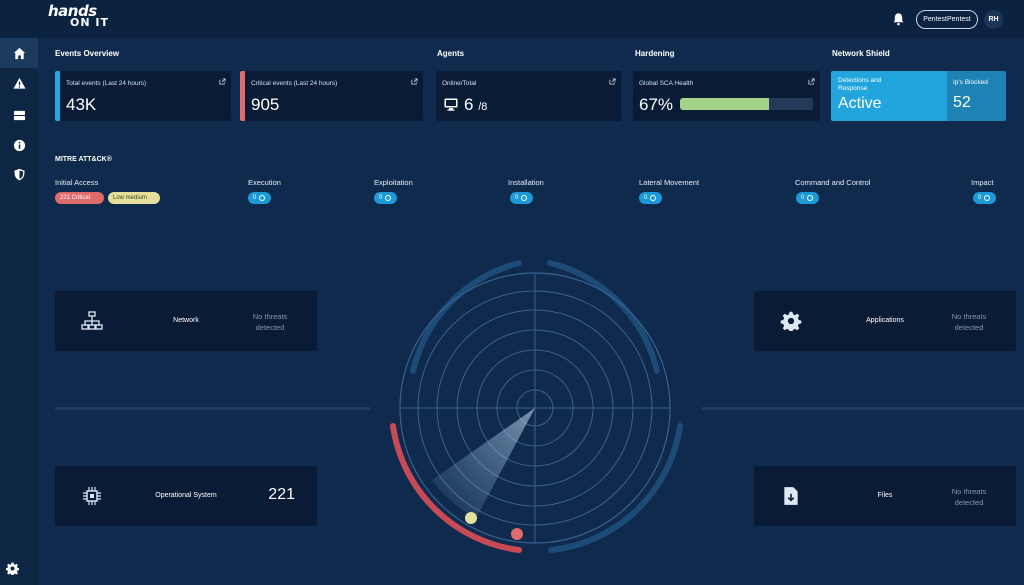 The height and width of the screenshot is (585, 1024). Describe the element at coordinates (526, 182) in the screenshot. I see `tactic-installation: Installation` at that location.